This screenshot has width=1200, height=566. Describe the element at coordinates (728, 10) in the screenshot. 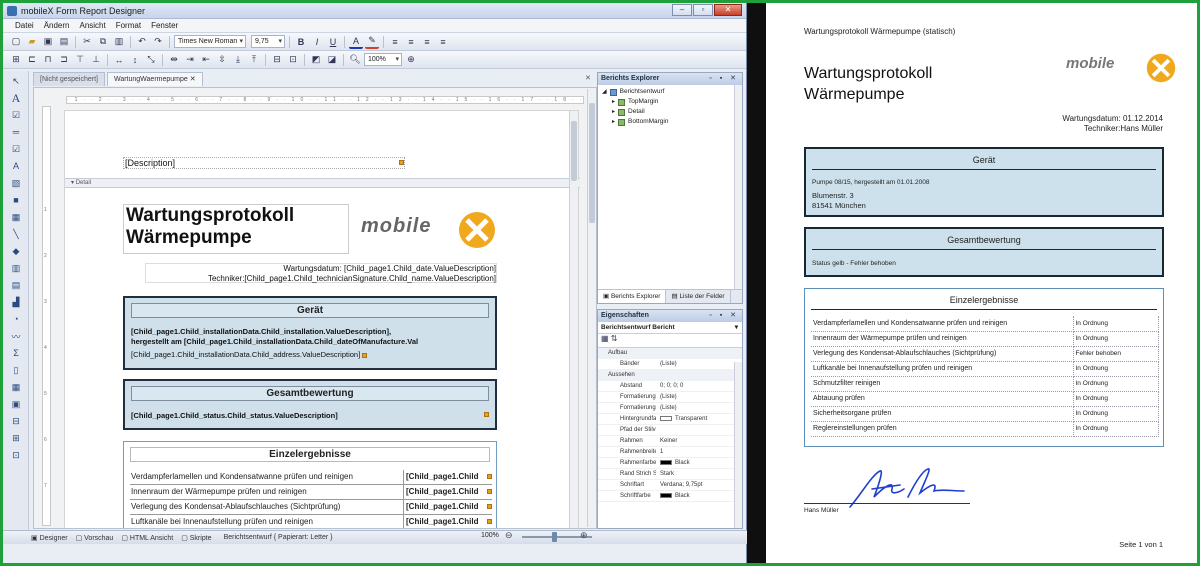

I see `close-button: ✕` at that location.